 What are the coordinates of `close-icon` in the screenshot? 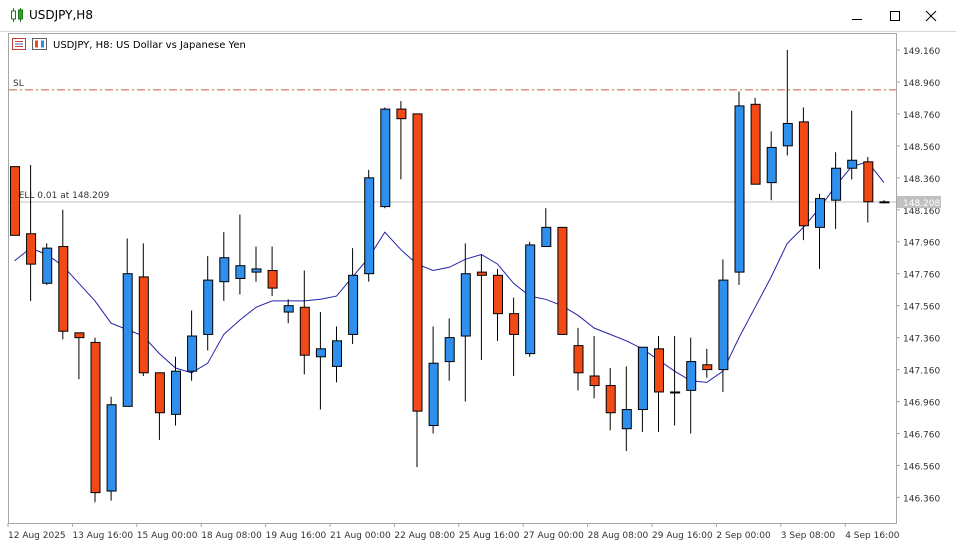 It's located at (931, 15).